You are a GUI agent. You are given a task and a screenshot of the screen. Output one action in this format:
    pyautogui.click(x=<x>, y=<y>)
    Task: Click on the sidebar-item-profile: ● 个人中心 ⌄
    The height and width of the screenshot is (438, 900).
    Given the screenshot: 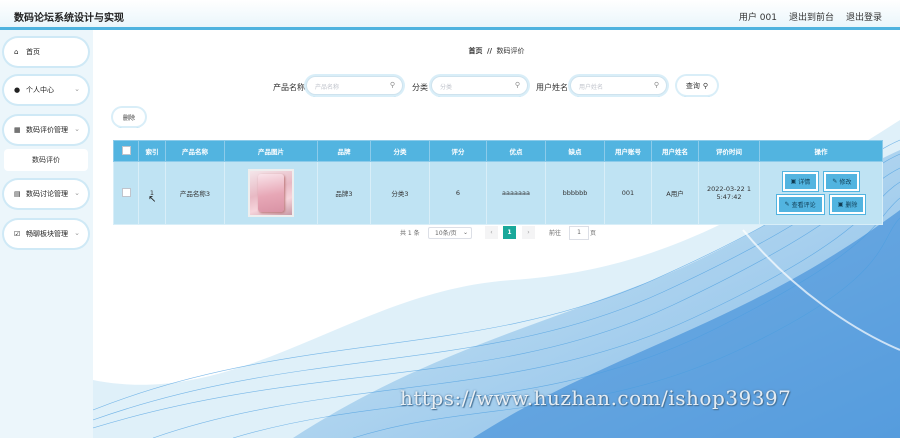 What is the action you would take?
    pyautogui.click(x=46, y=90)
    